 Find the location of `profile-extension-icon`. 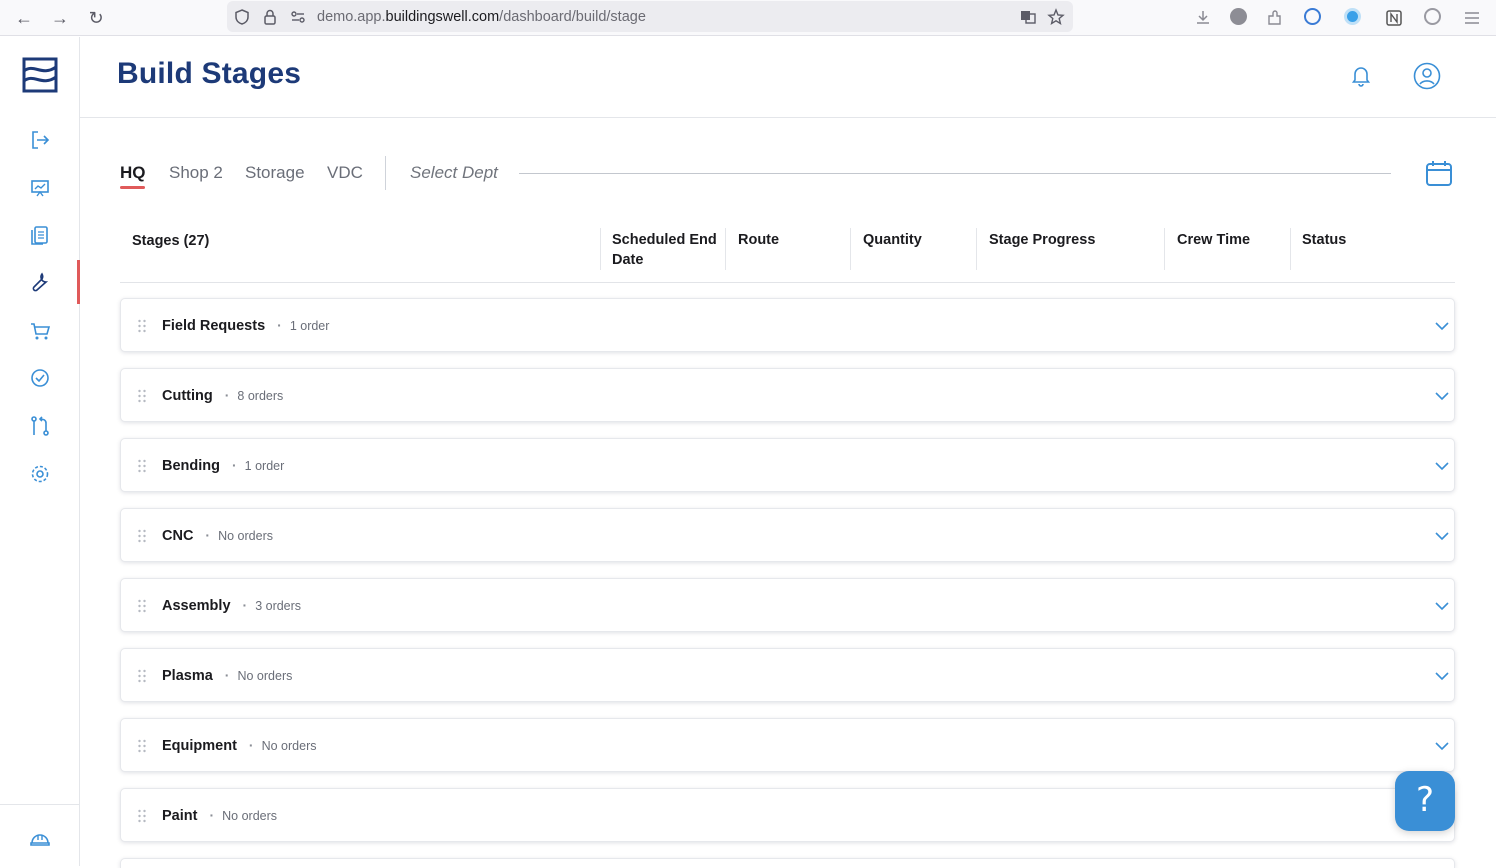

profile-extension-icon is located at coordinates (1238, 16).